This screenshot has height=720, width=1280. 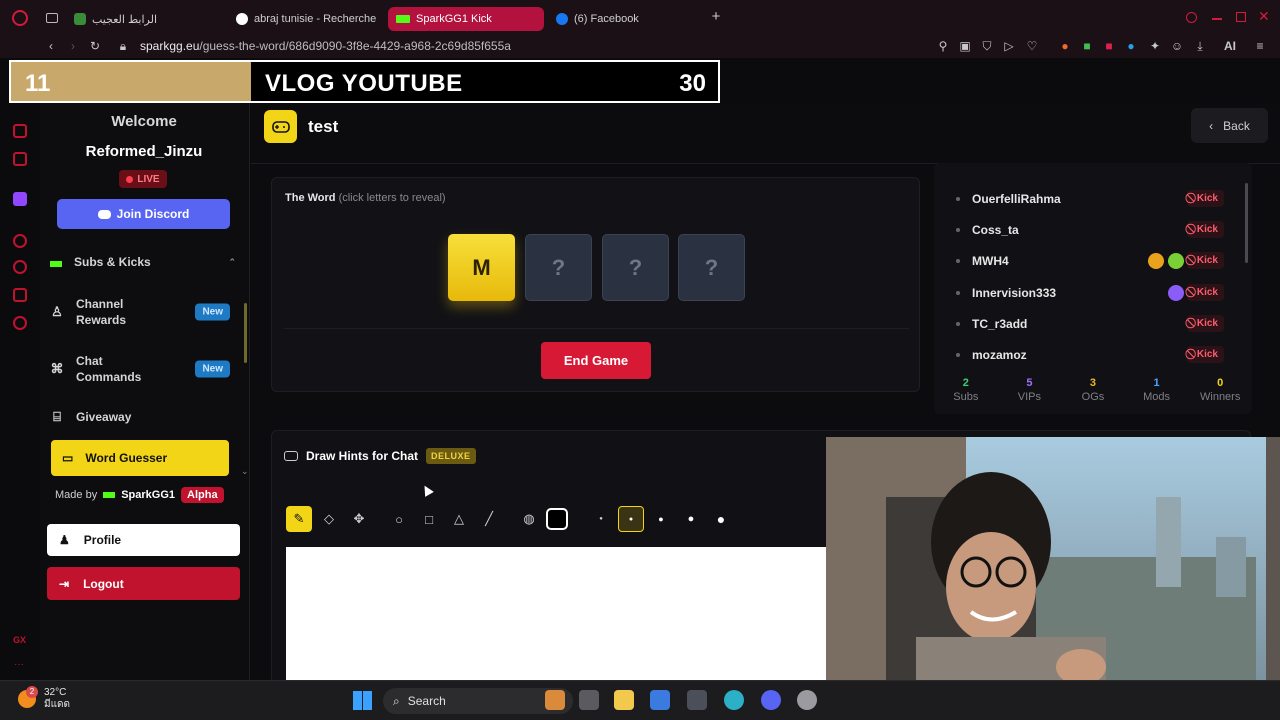 What do you see at coordinates (1265, 16) in the screenshot?
I see `close-window-button: ✕` at bounding box center [1265, 16].